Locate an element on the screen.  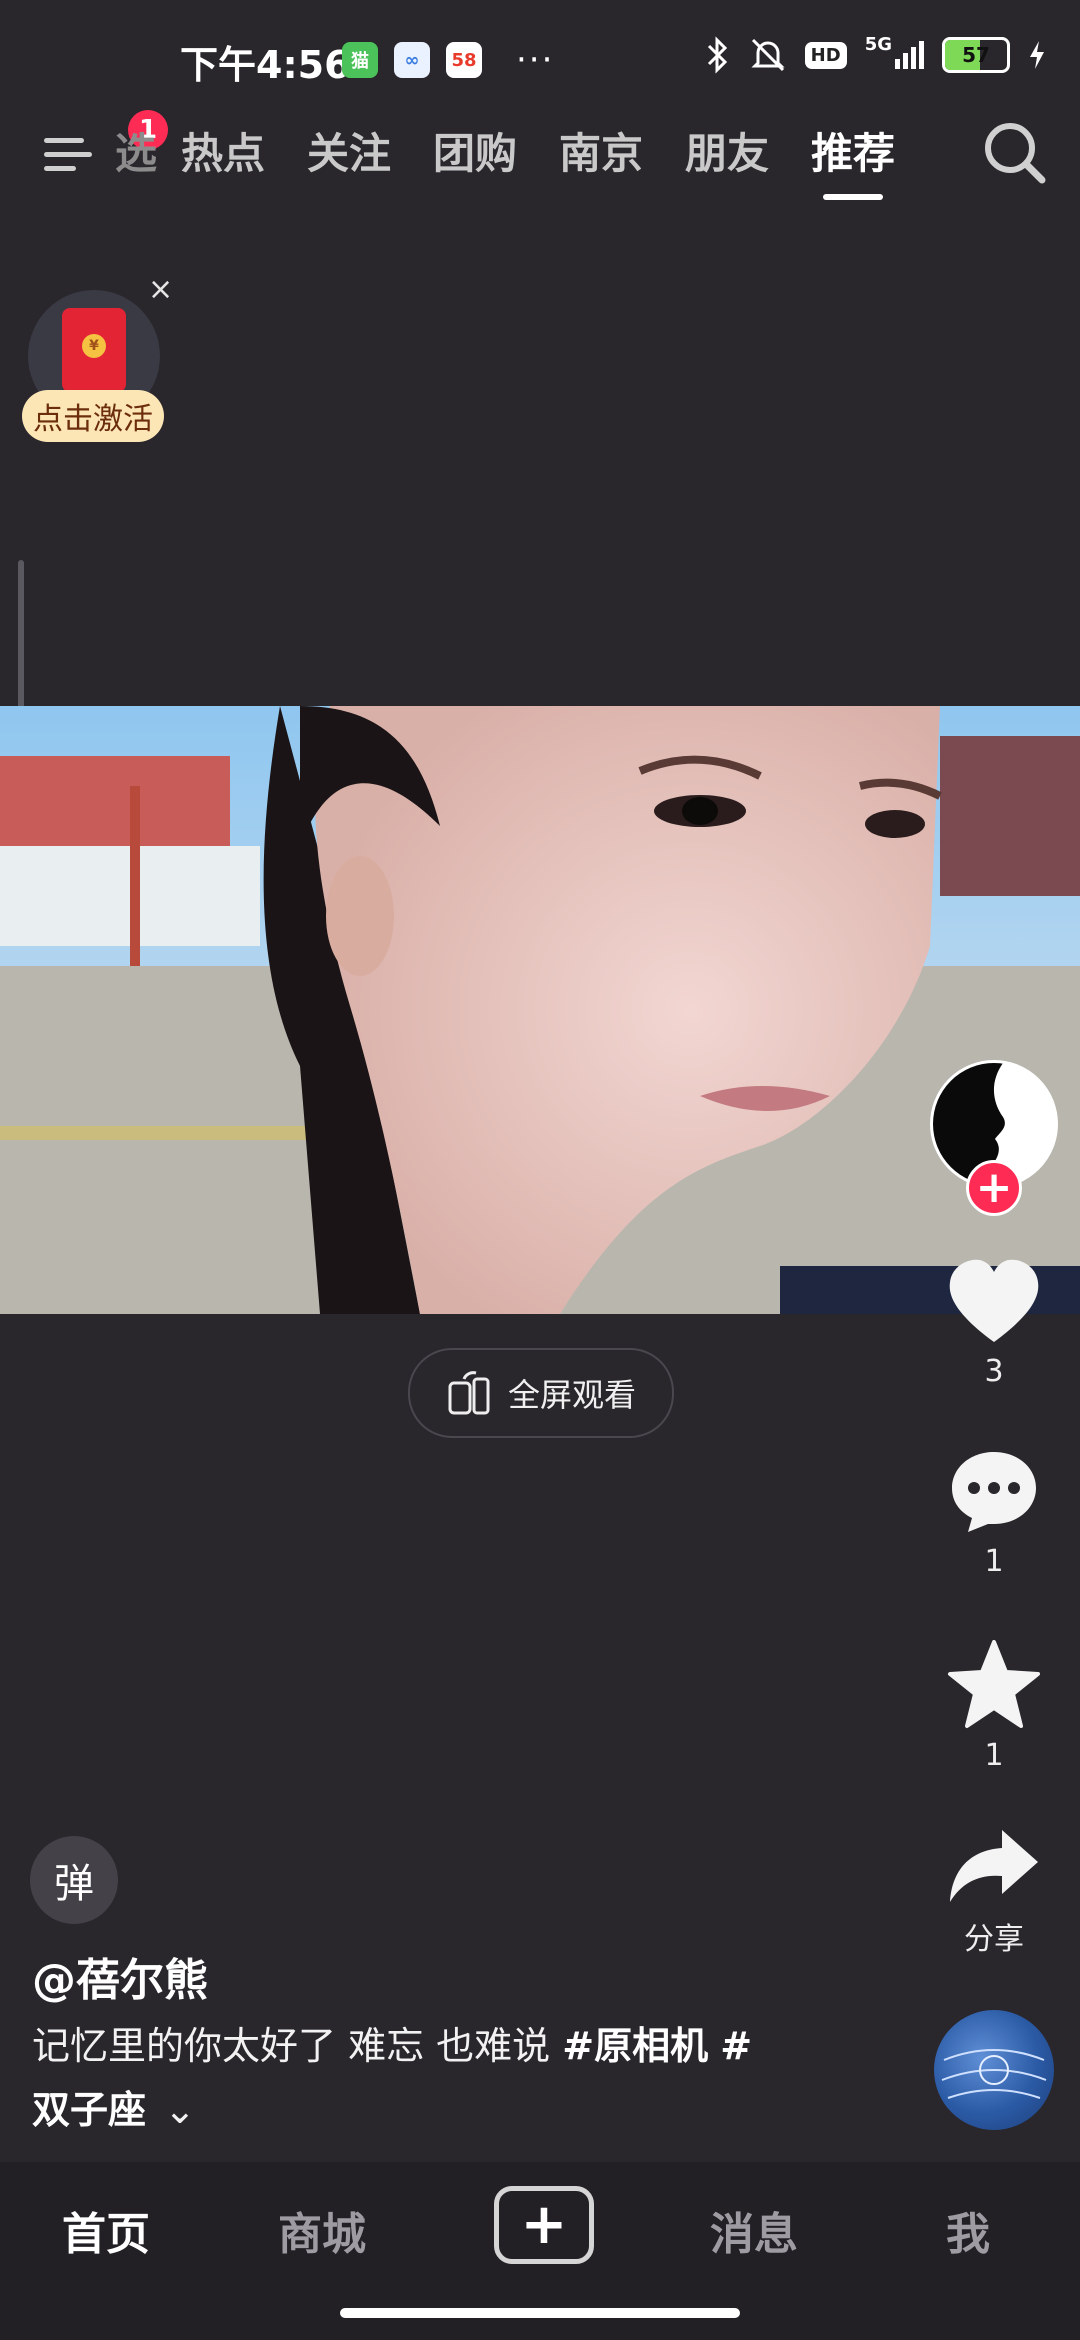
favorite-count: 1 is located at coordinates (994, 1755).